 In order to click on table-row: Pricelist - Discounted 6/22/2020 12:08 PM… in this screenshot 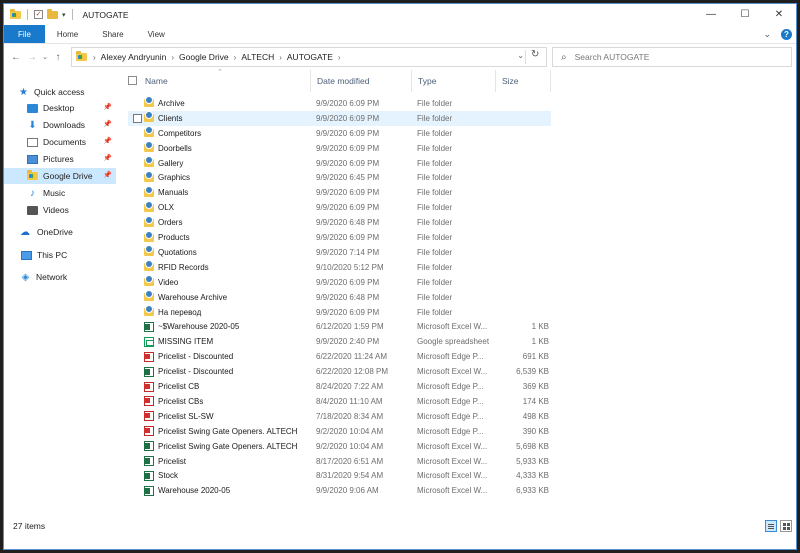, I will do `click(339, 371)`.